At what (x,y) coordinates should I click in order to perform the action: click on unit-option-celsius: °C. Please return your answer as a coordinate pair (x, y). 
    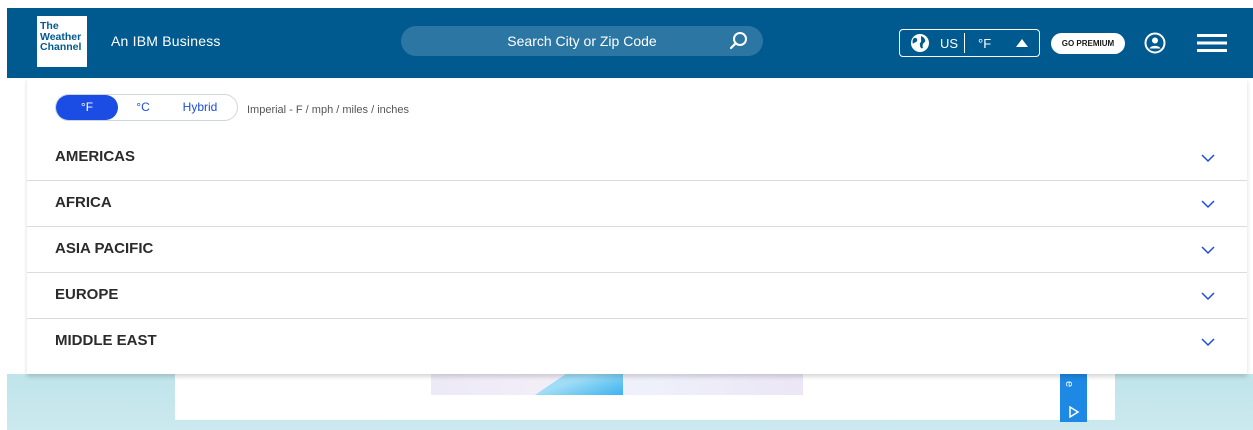
    Looking at the image, I should click on (143, 107).